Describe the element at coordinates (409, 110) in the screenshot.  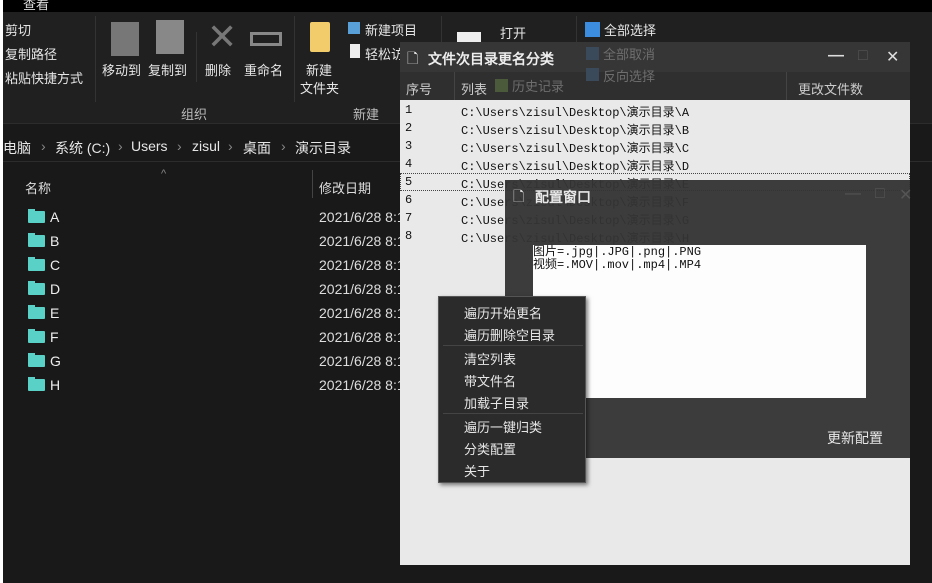
I see `row-index: 1` at that location.